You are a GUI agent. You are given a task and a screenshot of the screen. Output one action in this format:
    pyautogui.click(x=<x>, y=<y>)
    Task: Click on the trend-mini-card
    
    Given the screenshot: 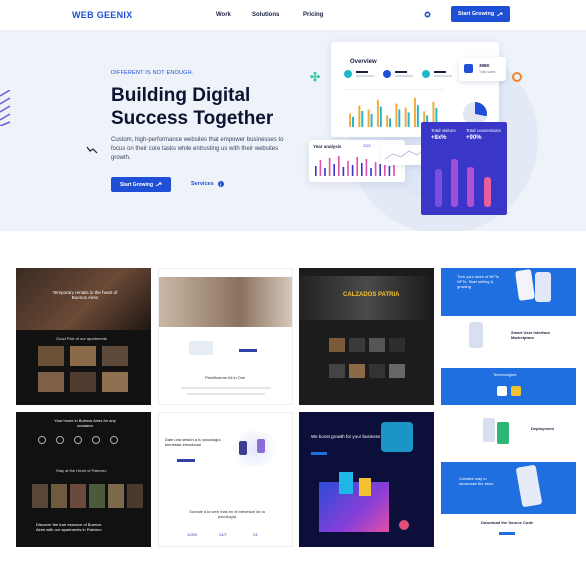 What is the action you would take?
    pyautogui.click(x=403, y=155)
    